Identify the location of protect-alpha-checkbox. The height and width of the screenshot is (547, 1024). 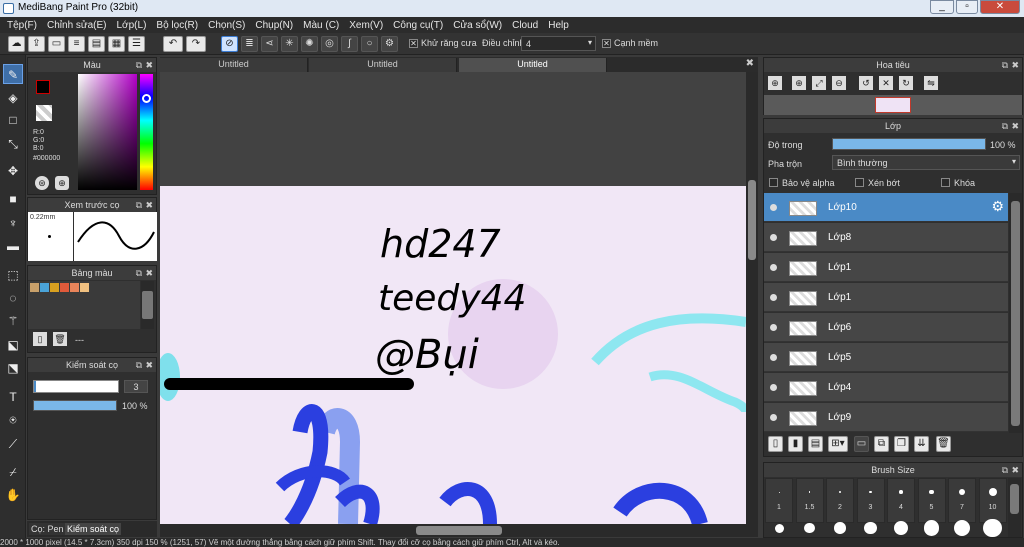
(773, 182).